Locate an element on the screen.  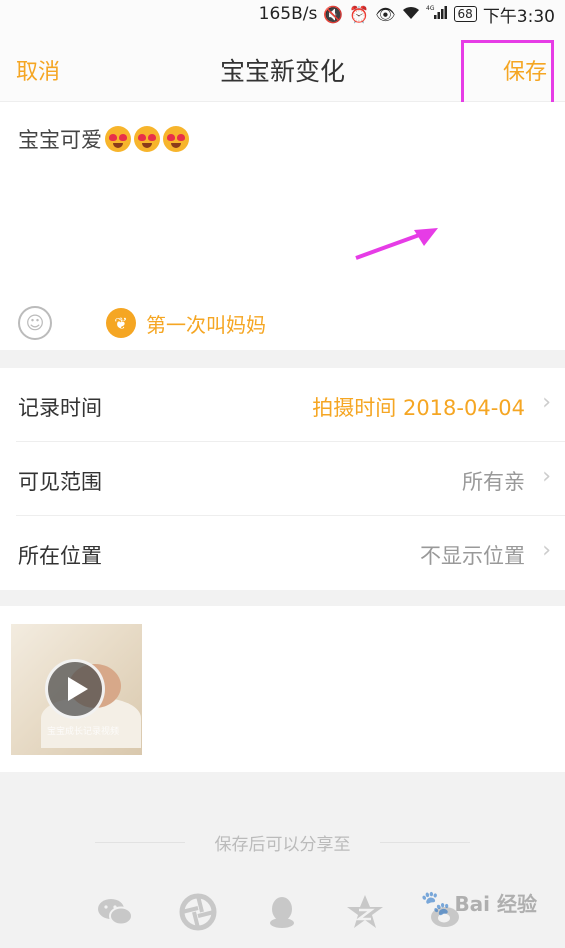
eye-icon: 👁 is located at coordinates (385, 14).